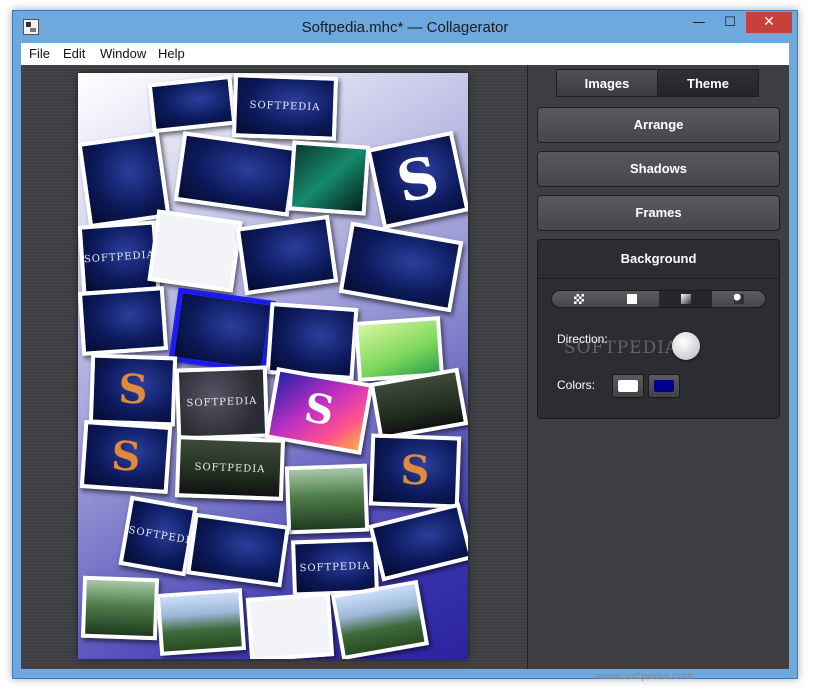 This screenshot has height=695, width=816. I want to click on sidebar-tabs: Images Theme, so click(658, 83).